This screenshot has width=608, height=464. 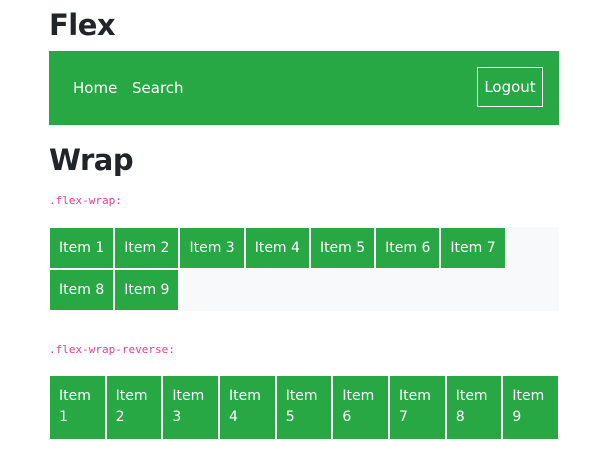 What do you see at coordinates (510, 87) in the screenshot?
I see `logout-button: Logout` at bounding box center [510, 87].